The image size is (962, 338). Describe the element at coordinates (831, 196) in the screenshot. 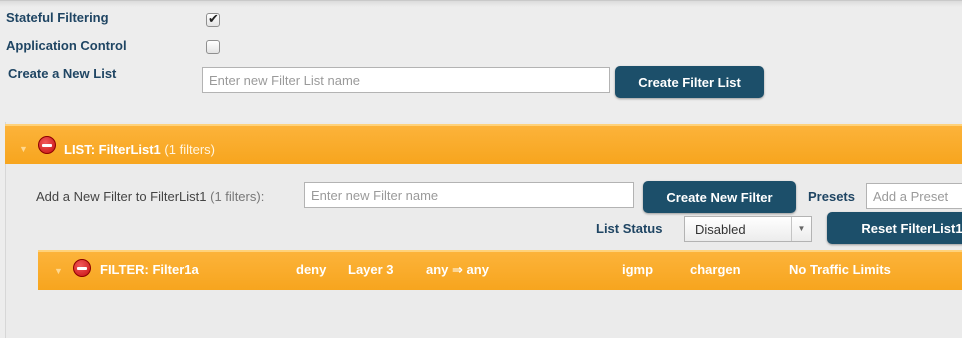

I see `presets-label: Presets` at that location.